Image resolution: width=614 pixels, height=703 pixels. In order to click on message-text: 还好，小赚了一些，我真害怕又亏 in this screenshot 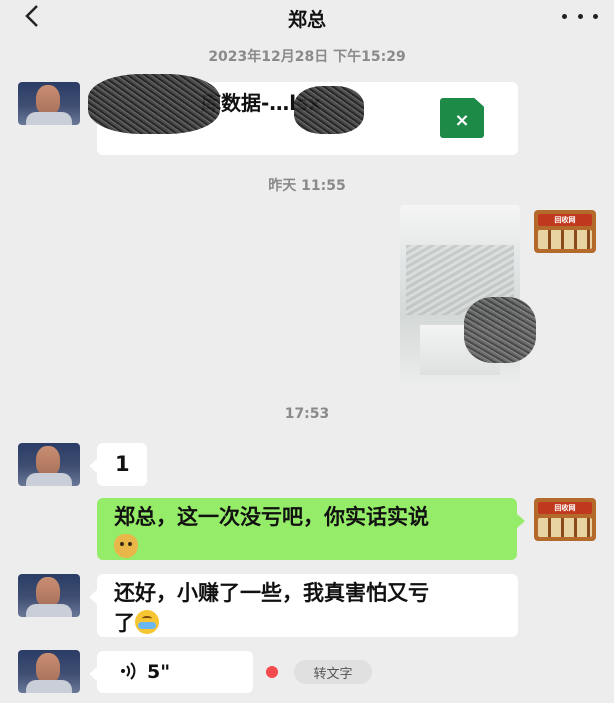, I will do `click(271, 593)`.